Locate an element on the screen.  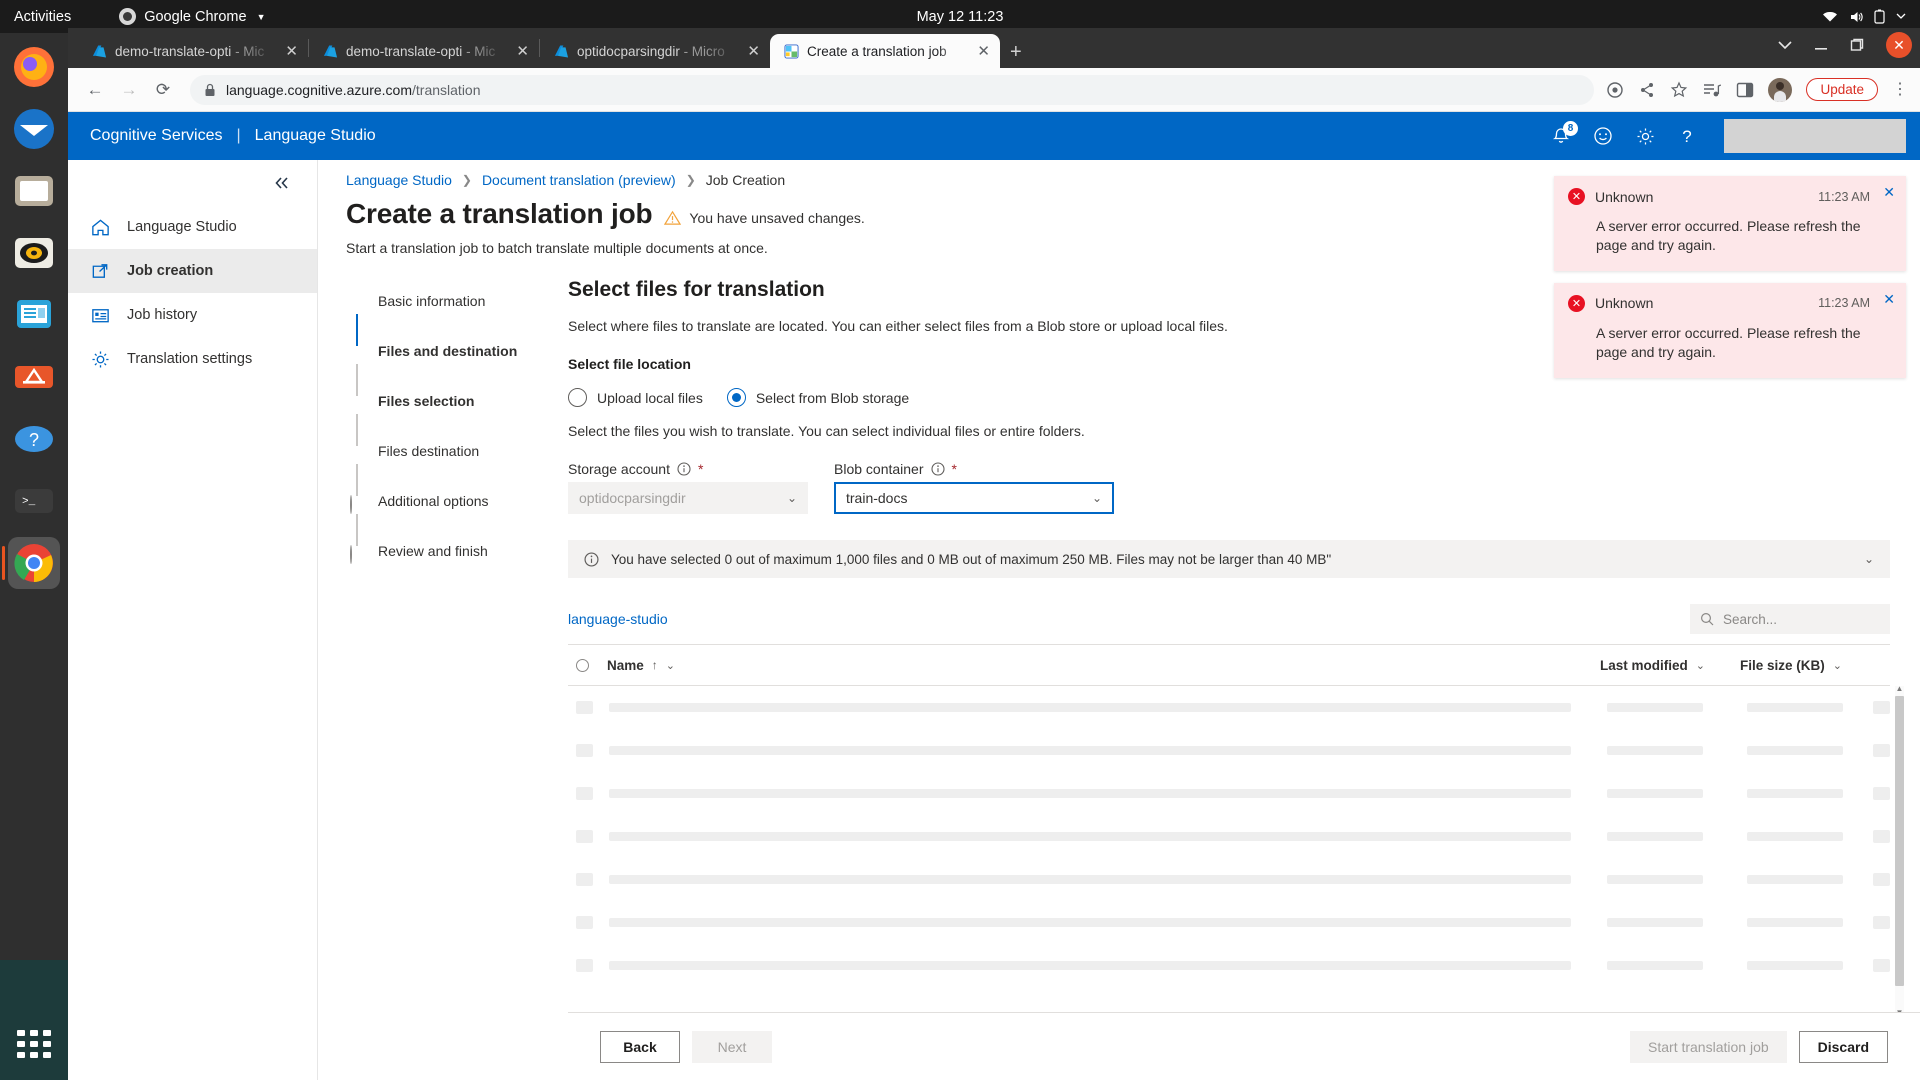
settings-button is located at coordinates (1645, 136).